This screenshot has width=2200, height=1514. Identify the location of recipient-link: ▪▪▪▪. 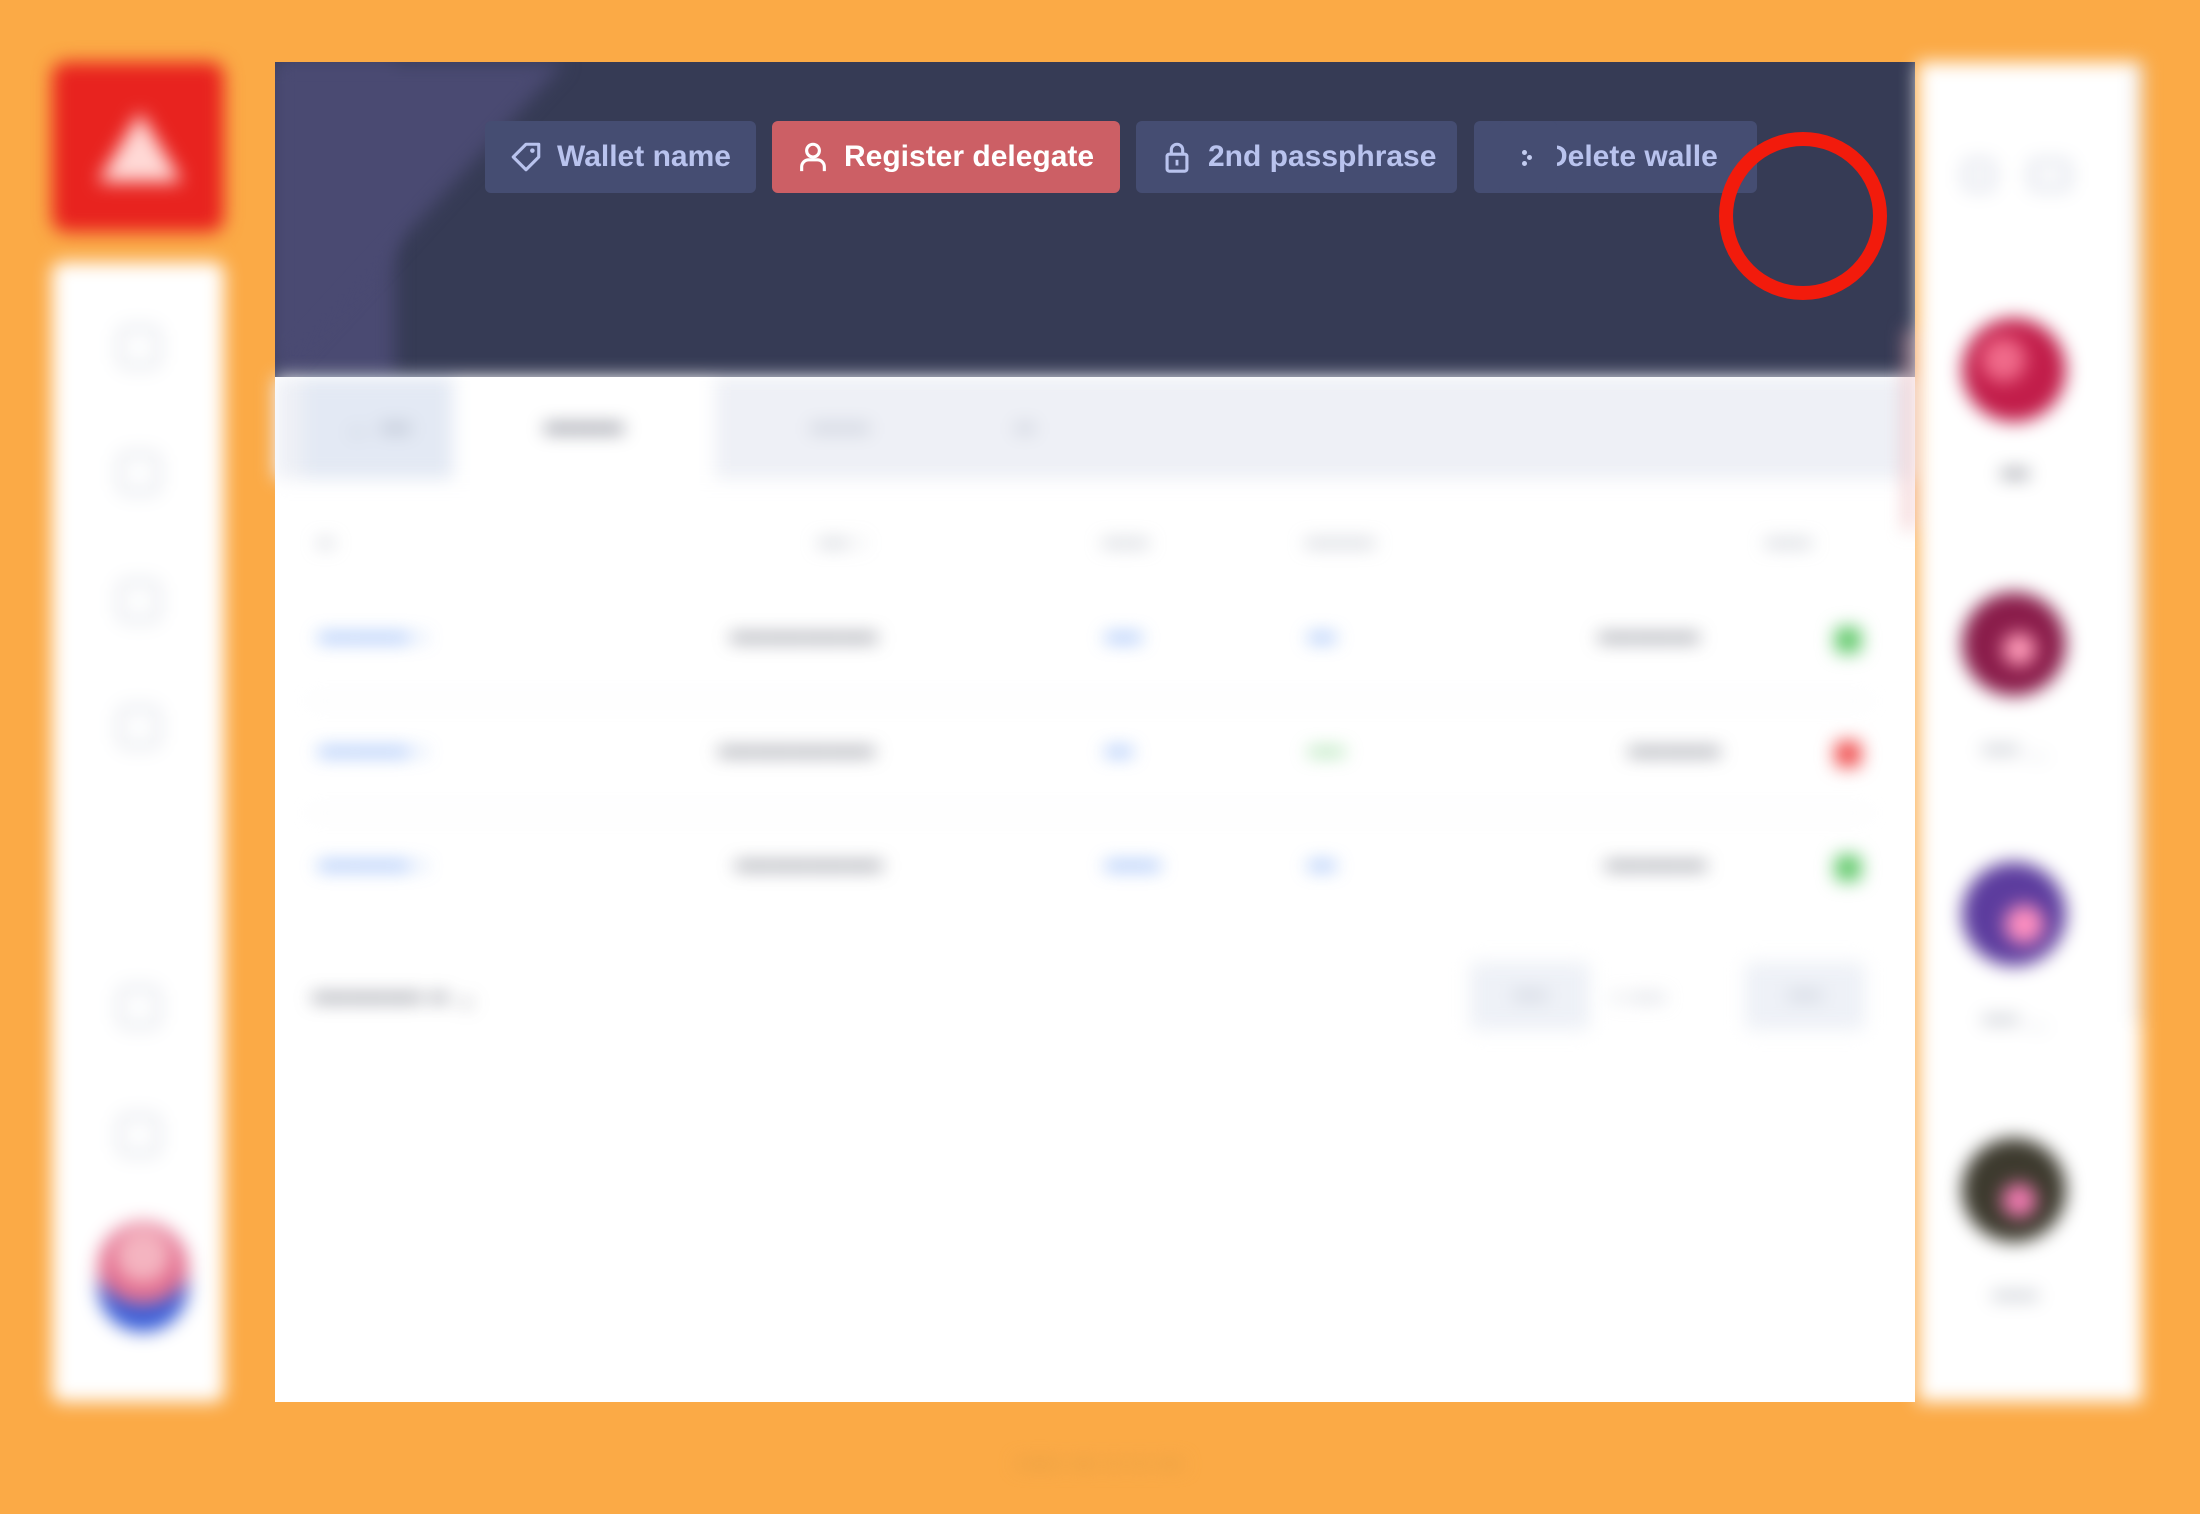
(1326, 751).